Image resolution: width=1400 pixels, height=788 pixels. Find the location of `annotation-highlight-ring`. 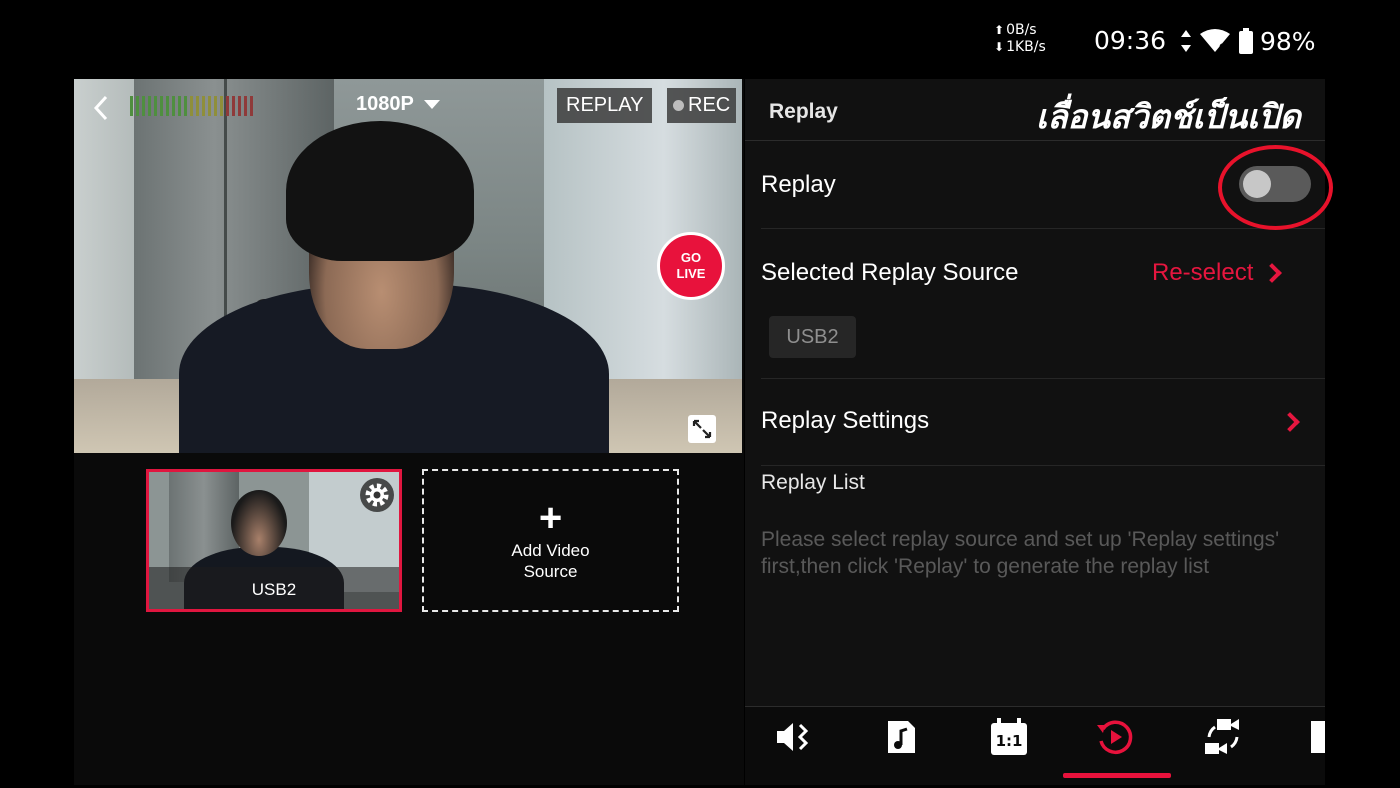

annotation-highlight-ring is located at coordinates (1275, 187).